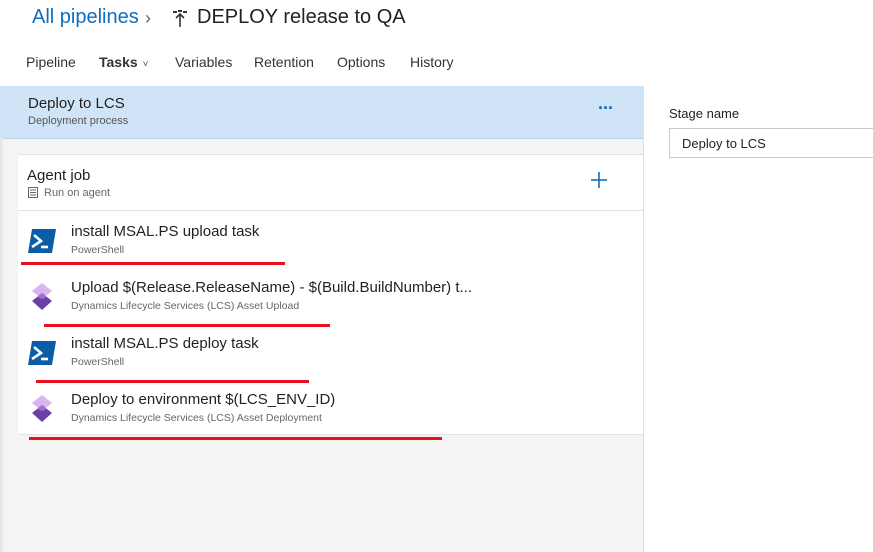 This screenshot has height=552, width=873. What do you see at coordinates (165, 231) in the screenshot?
I see `task-title: install MSAL.PS upload task` at bounding box center [165, 231].